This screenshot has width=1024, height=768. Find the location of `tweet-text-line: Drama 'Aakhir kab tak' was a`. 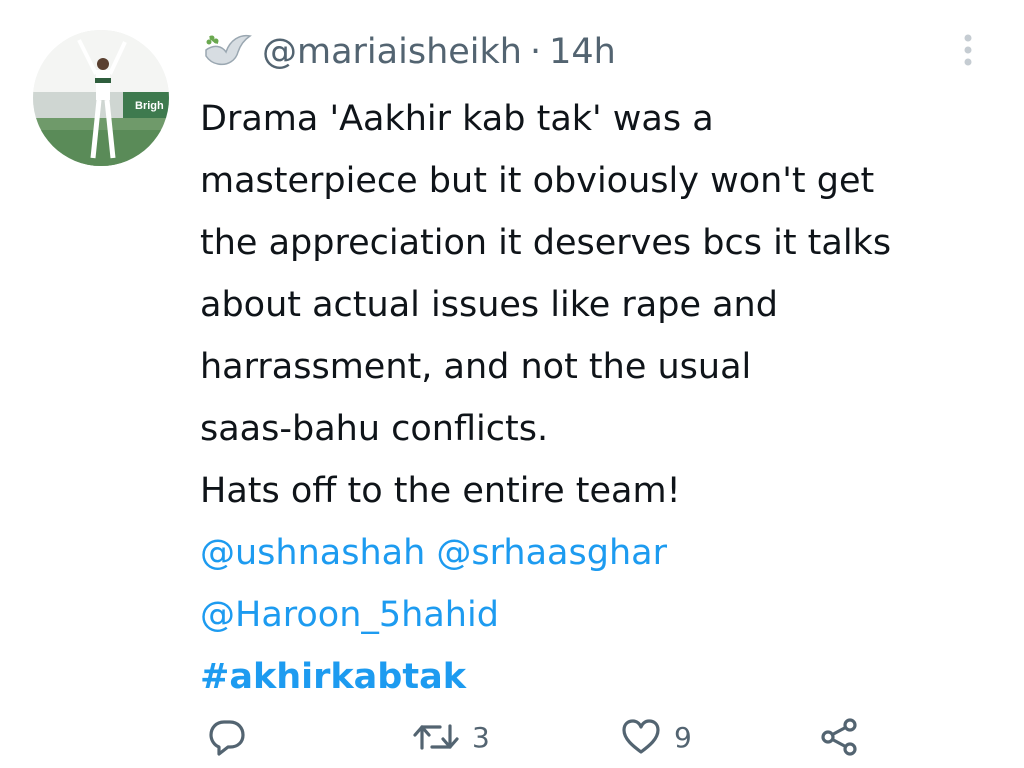

tweet-text-line: Drama 'Aakhir kab tak' was a is located at coordinates (457, 119).